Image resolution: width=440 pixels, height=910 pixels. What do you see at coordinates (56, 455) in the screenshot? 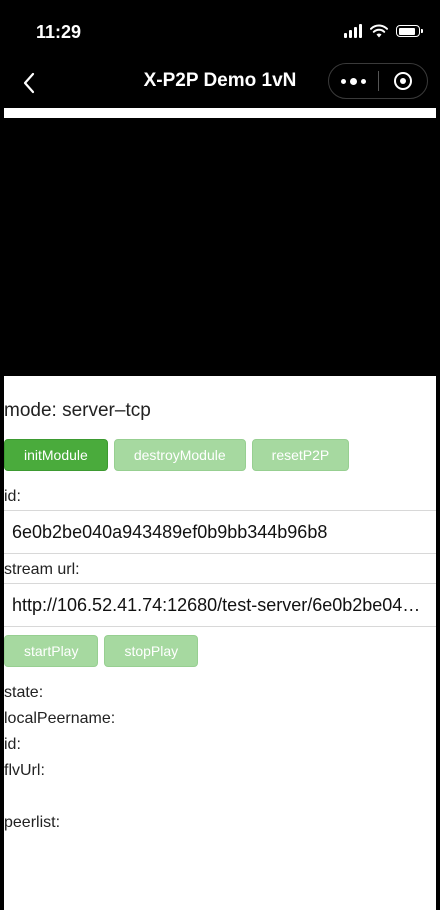
I see `init-module-button: initModule` at bounding box center [56, 455].